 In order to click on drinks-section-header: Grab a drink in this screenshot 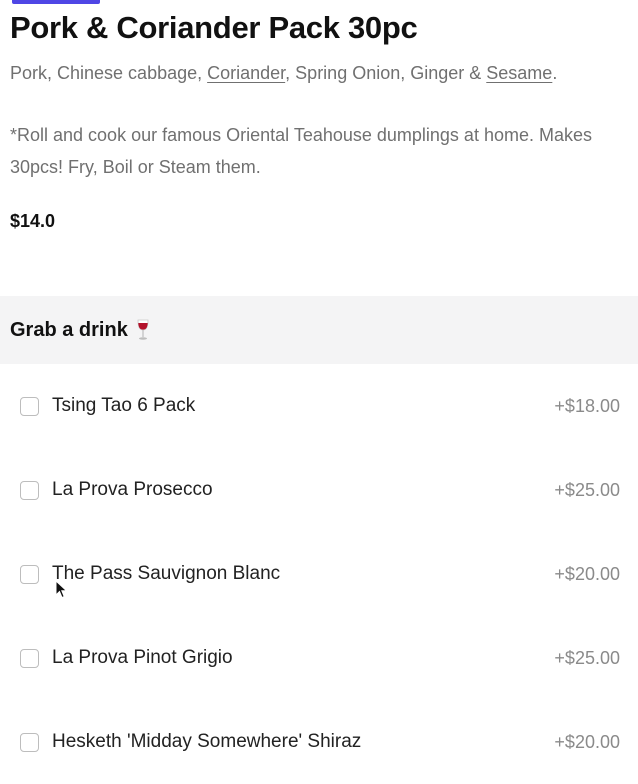, I will do `click(319, 330)`.